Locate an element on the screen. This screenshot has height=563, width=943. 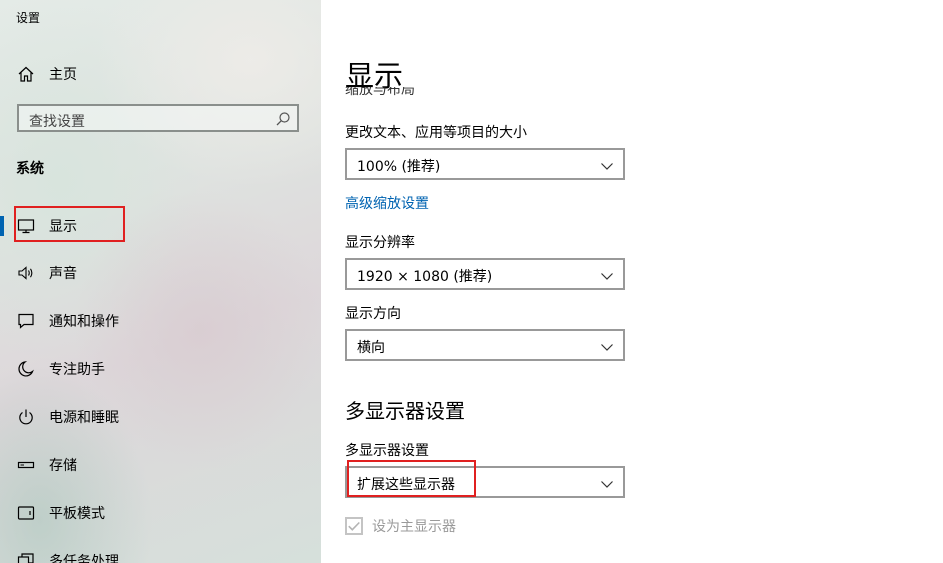
sidebar-item-tablet-mode: 平板模式 is located at coordinates (160, 513).